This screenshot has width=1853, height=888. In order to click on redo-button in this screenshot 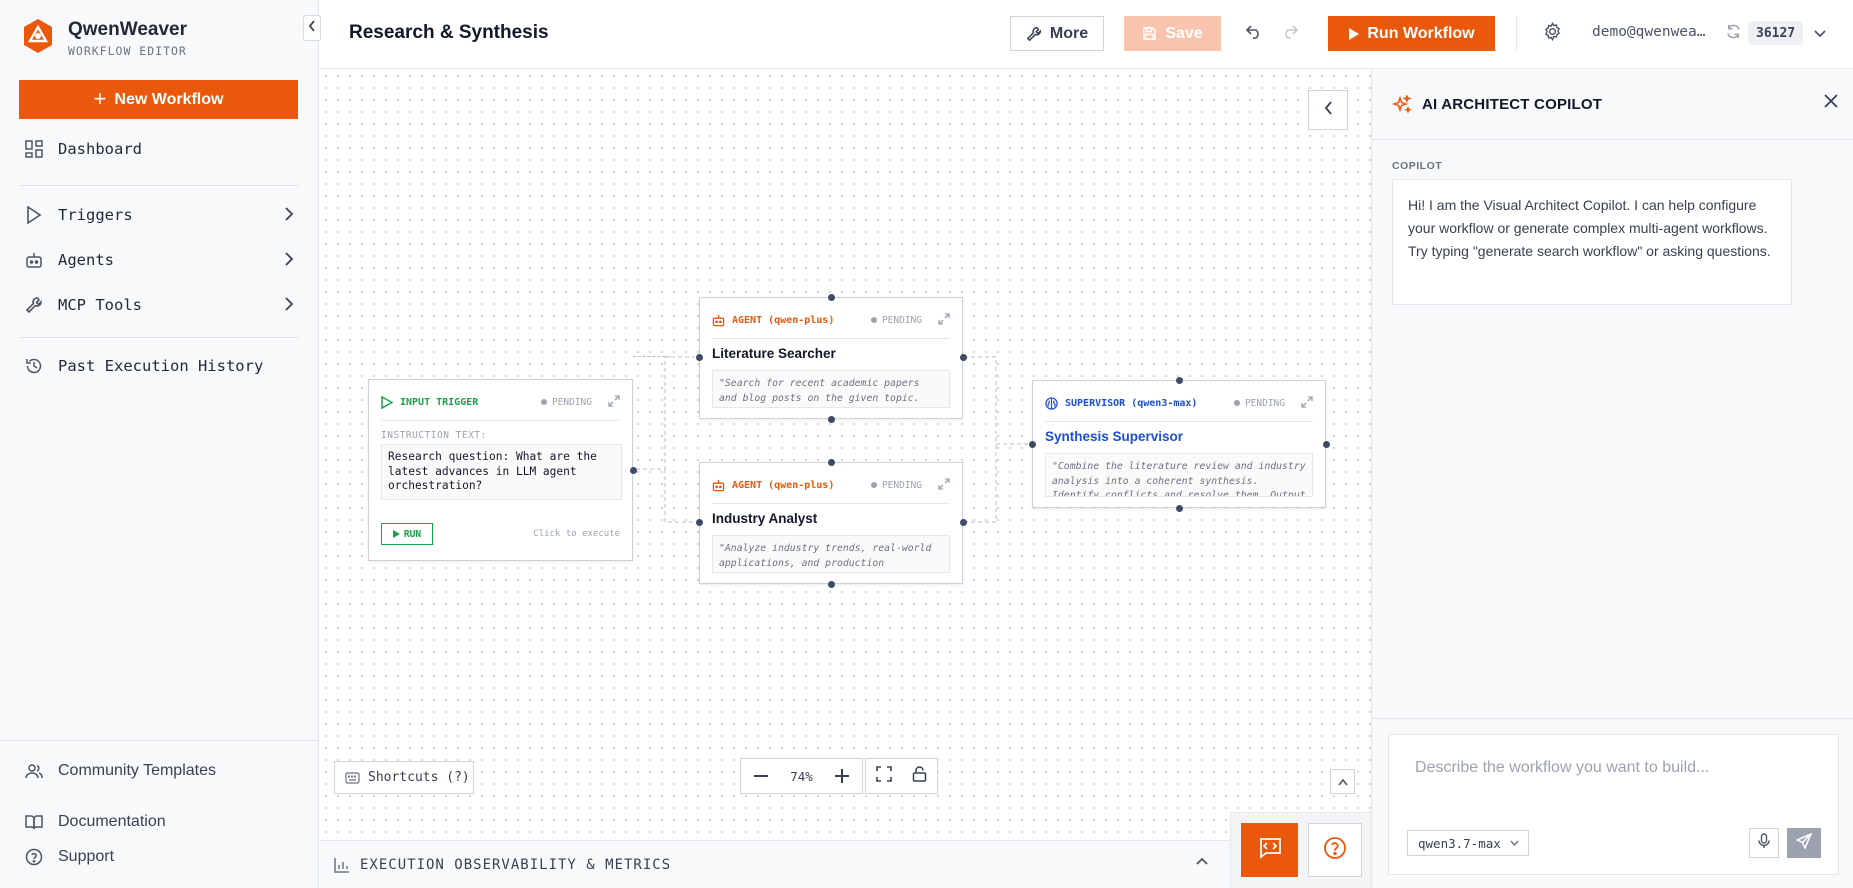, I will do `click(1290, 34)`.